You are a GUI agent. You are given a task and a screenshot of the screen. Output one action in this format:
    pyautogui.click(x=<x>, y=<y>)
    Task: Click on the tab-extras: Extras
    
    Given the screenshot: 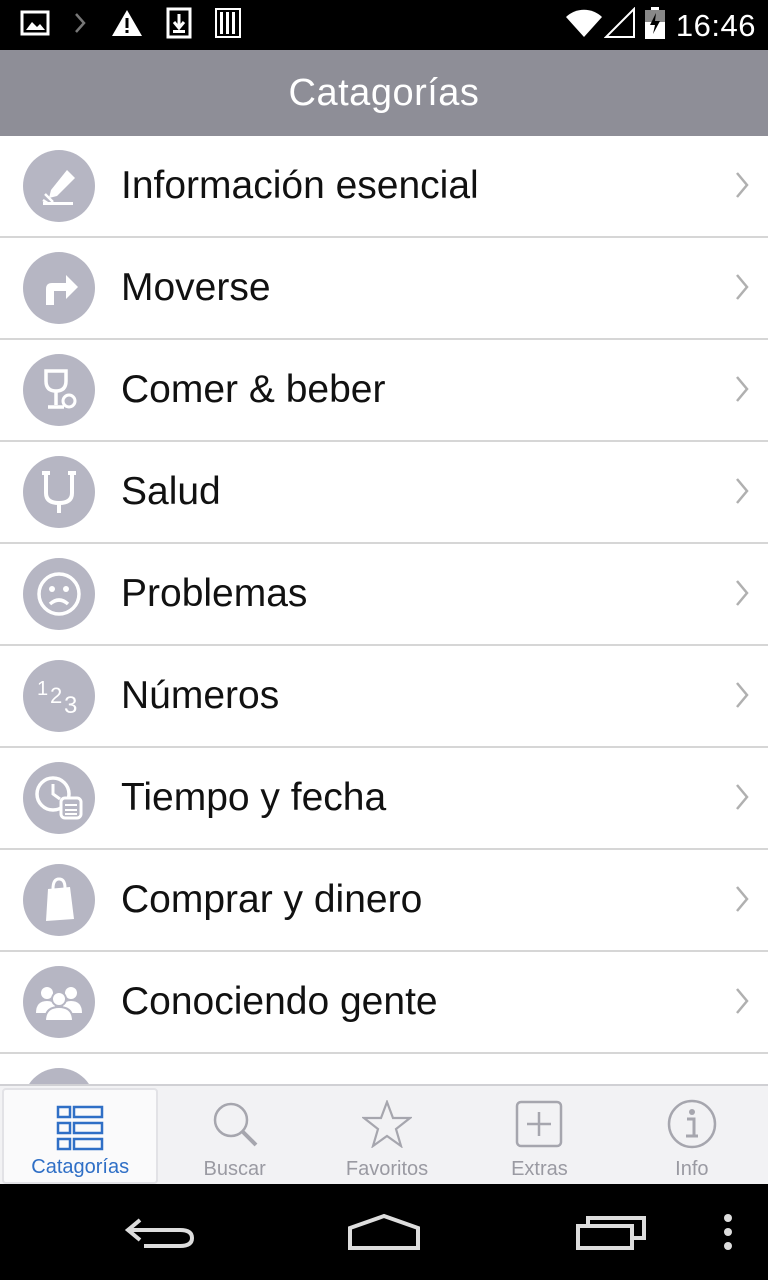 What is the action you would take?
    pyautogui.click(x=539, y=1135)
    